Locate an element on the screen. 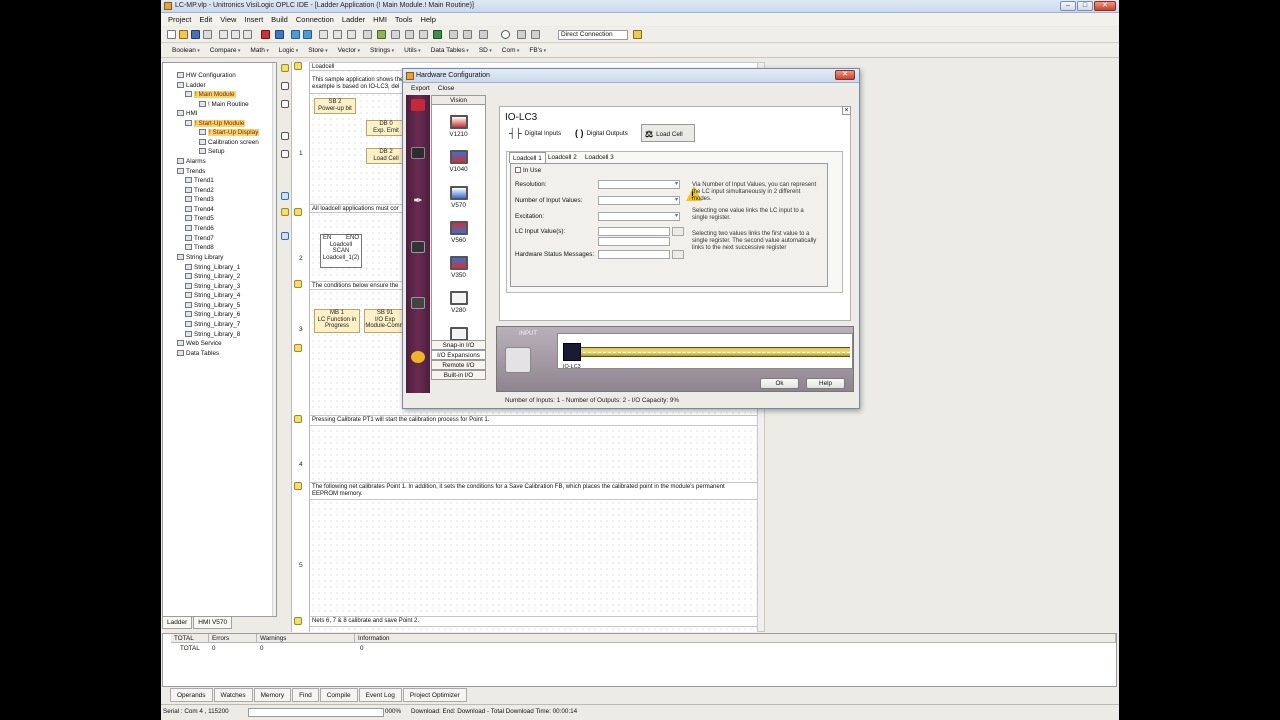  header-errors: Errors is located at coordinates (233, 638).